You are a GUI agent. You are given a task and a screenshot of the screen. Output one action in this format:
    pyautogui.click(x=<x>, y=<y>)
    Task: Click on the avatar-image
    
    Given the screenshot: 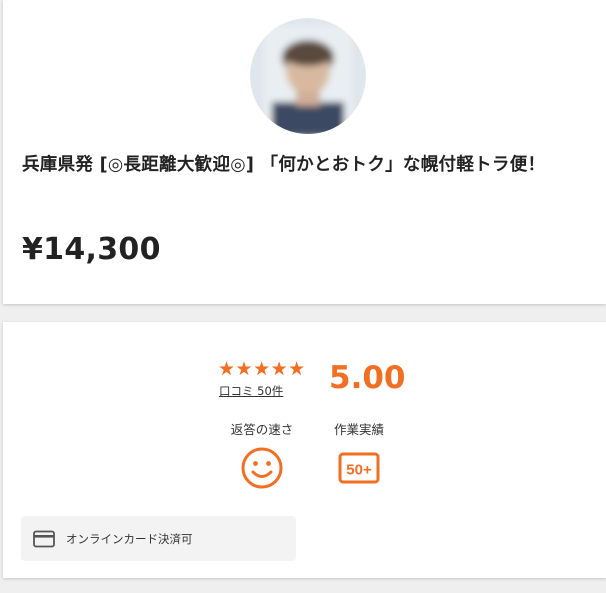 What is the action you would take?
    pyautogui.click(x=308, y=76)
    